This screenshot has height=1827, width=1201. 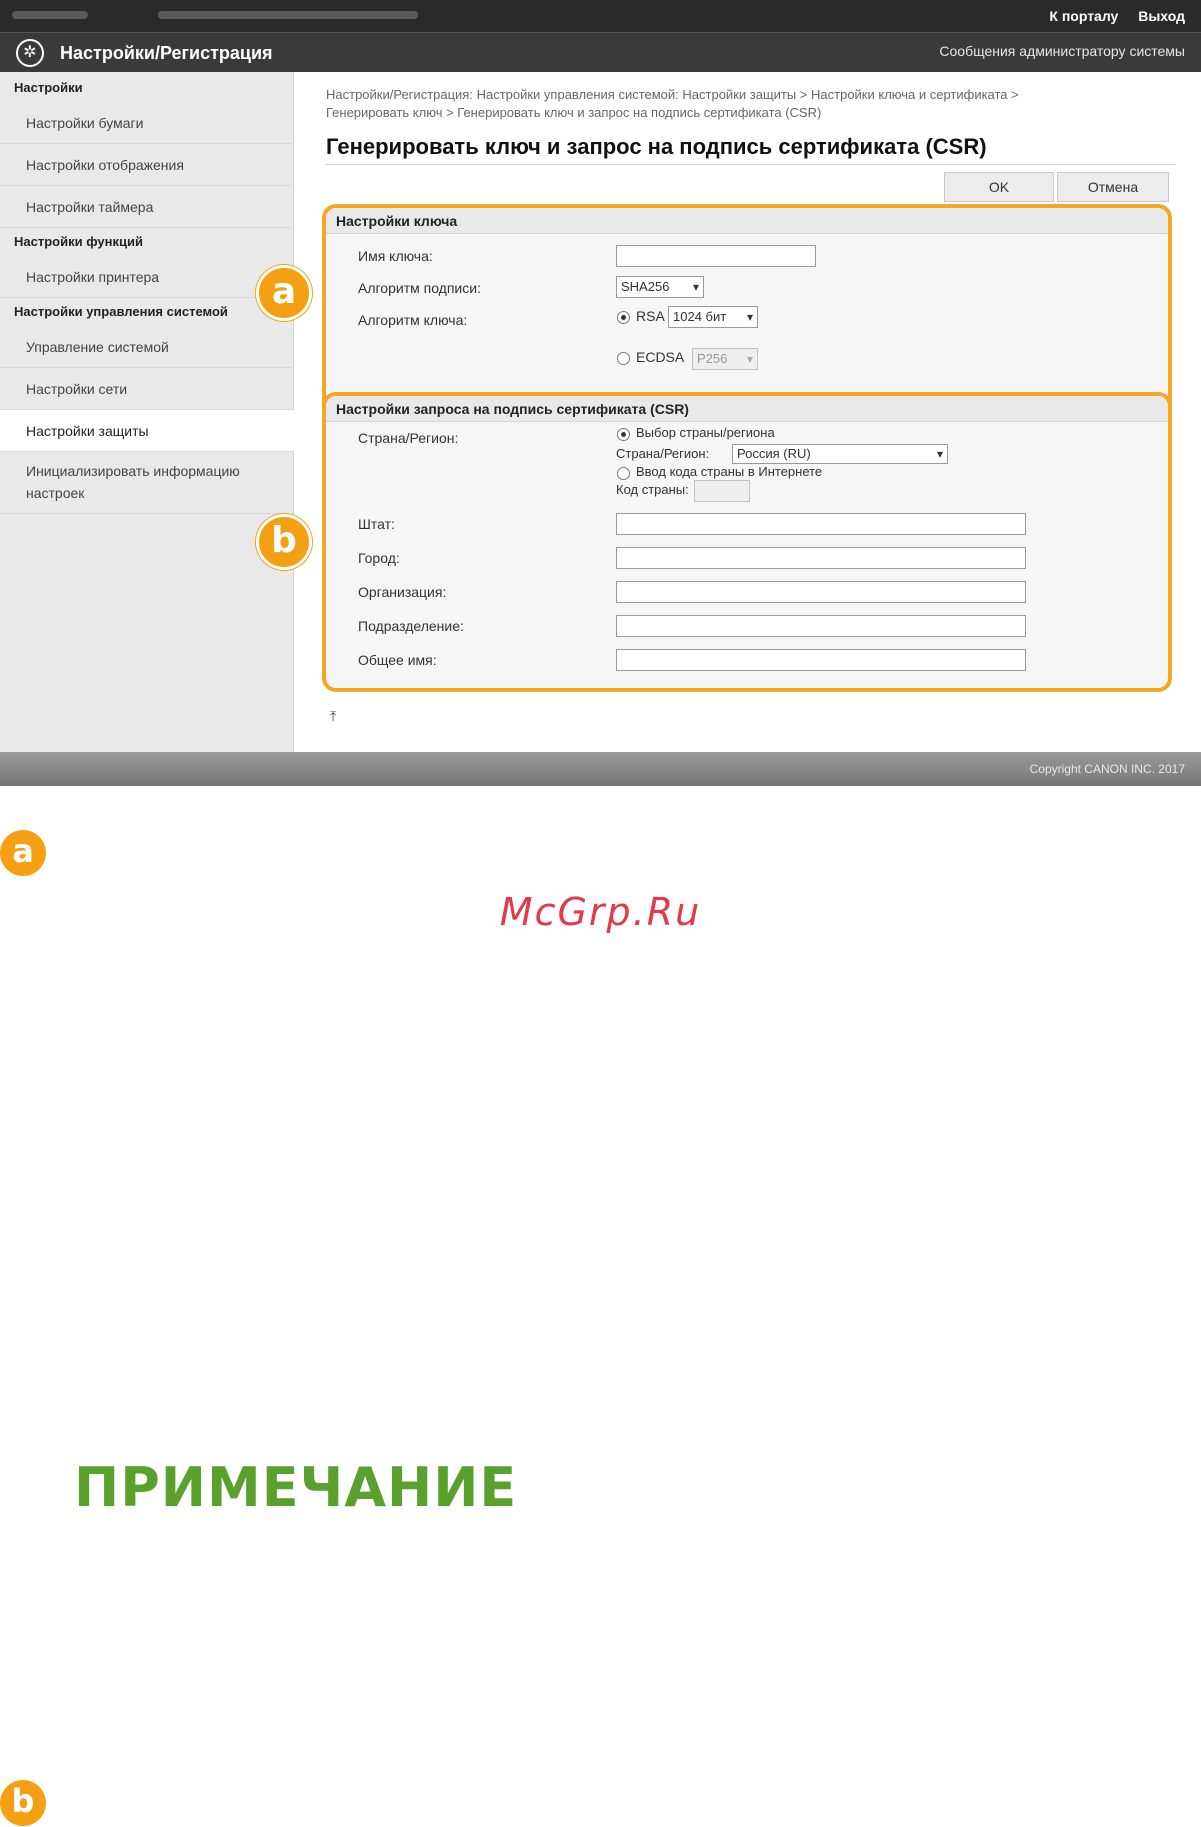 What do you see at coordinates (663, 453) in the screenshot?
I see `country-select-label: Страна/Регион:` at bounding box center [663, 453].